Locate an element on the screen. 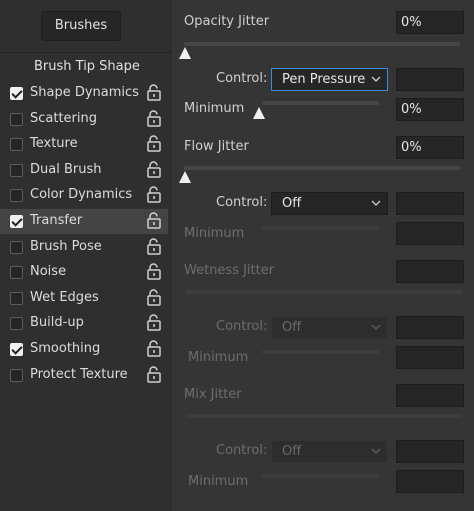 This screenshot has width=474, height=511. wetness-minimum-label: Minimum is located at coordinates (218, 357).